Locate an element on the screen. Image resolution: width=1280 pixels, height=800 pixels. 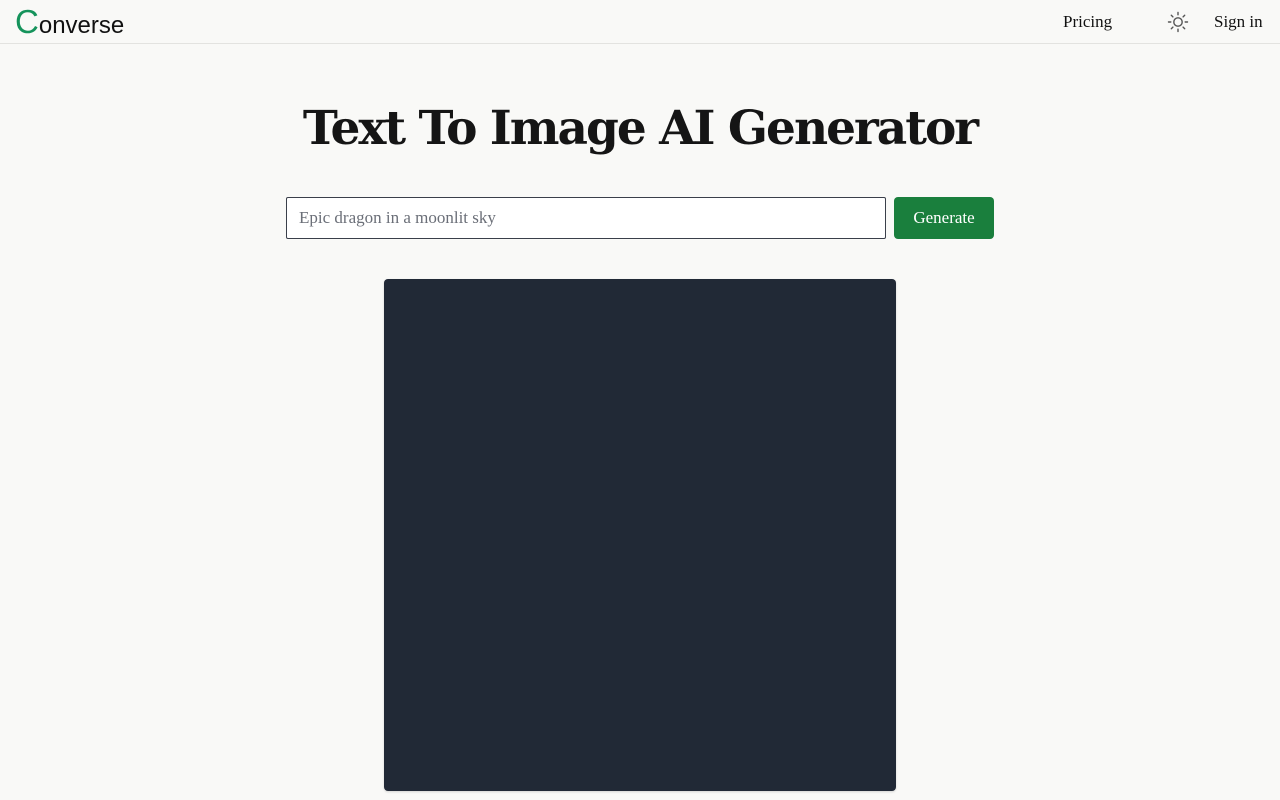
theme-toggle-button is located at coordinates (1178, 22).